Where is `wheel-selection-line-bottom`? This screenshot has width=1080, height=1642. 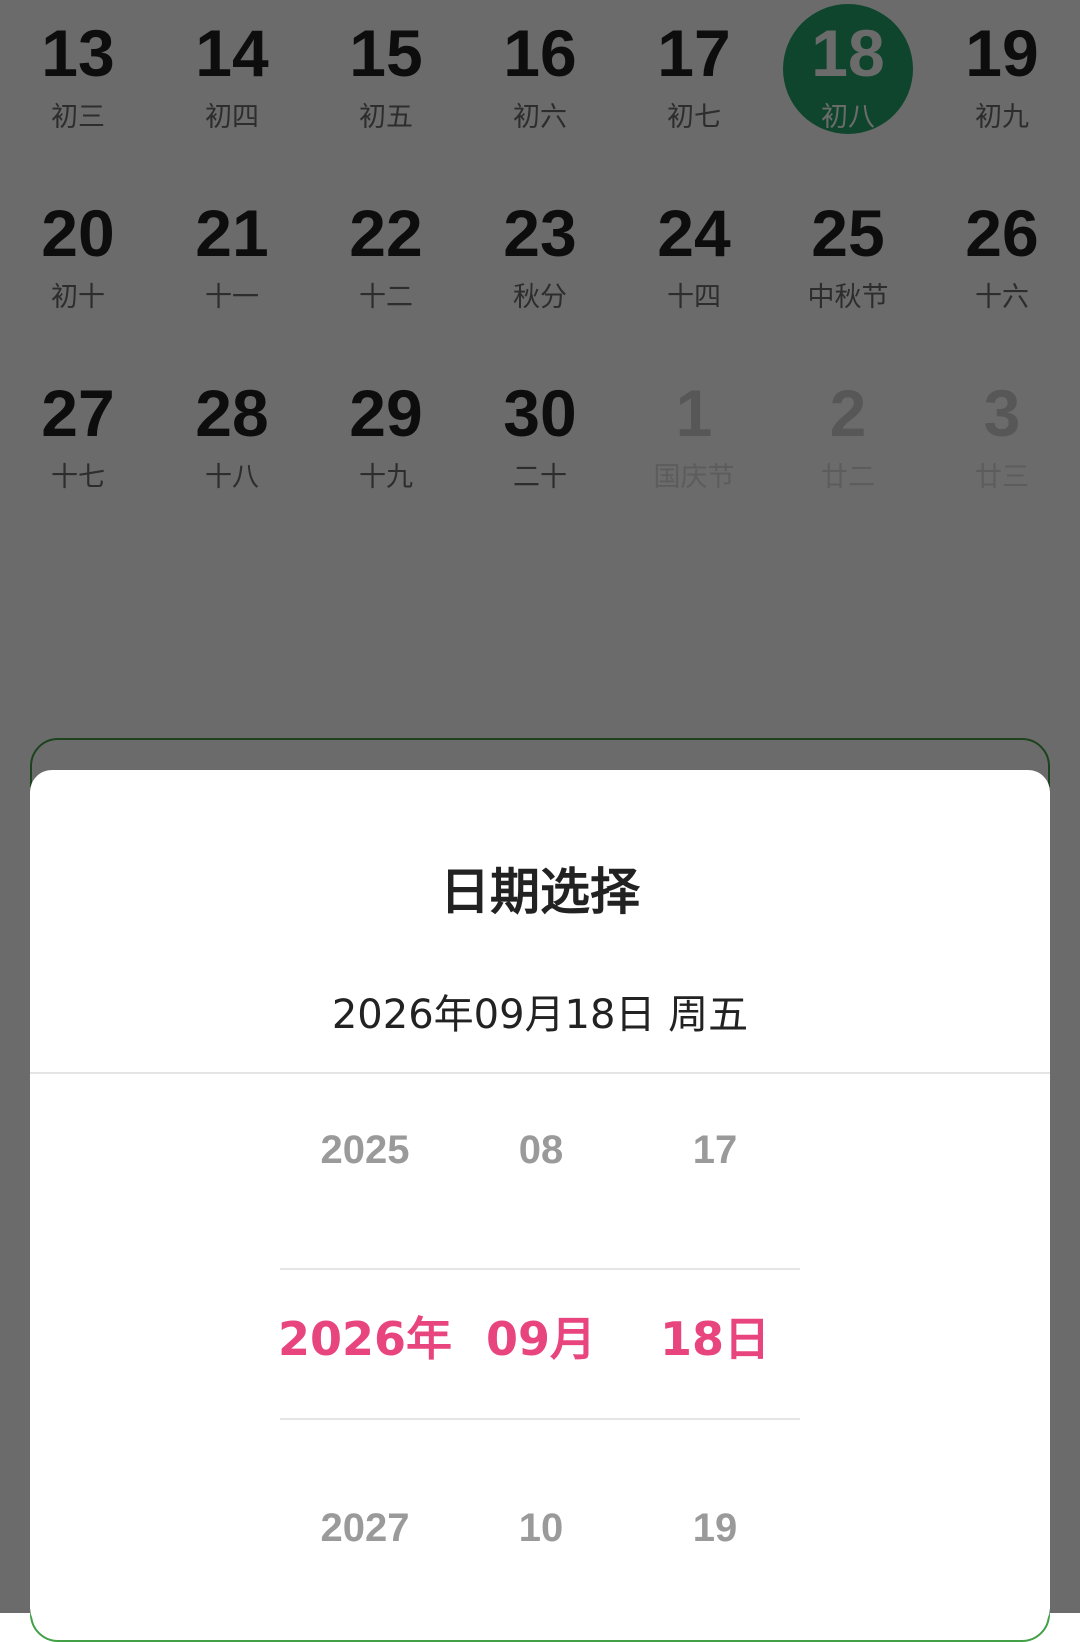 wheel-selection-line-bottom is located at coordinates (540, 1419).